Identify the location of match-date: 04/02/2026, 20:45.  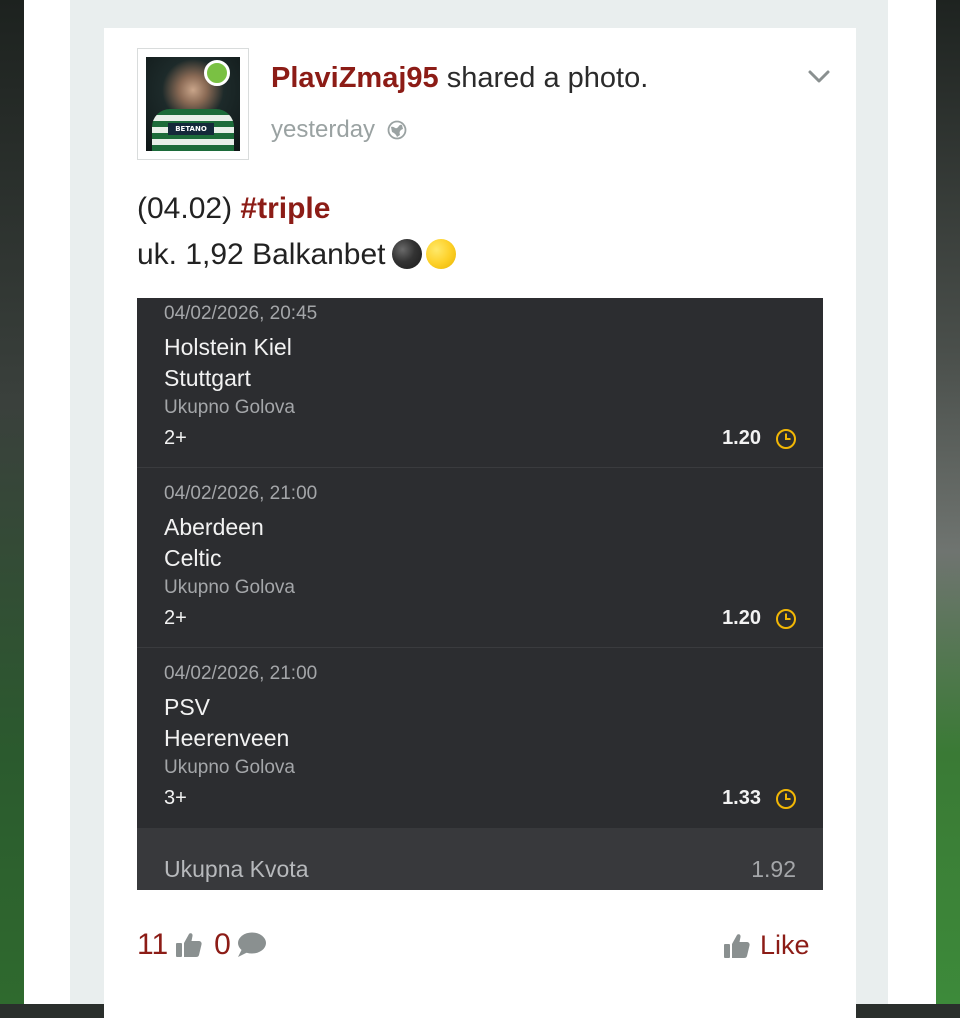
(241, 313).